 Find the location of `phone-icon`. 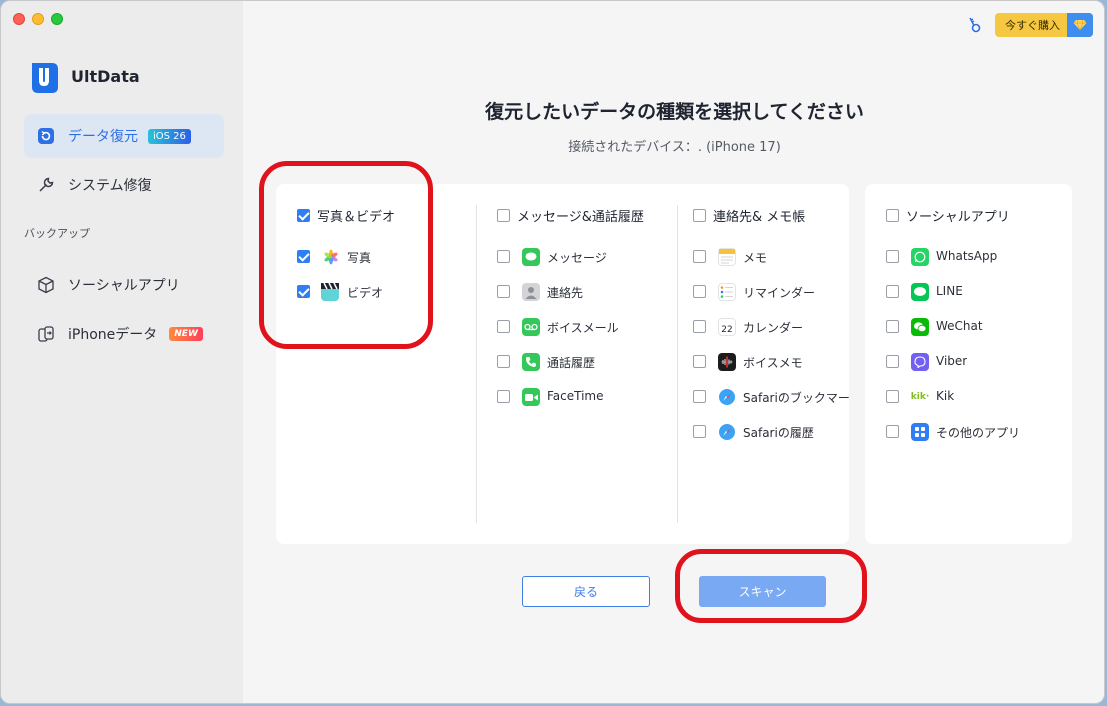

phone-icon is located at coordinates (531, 362).